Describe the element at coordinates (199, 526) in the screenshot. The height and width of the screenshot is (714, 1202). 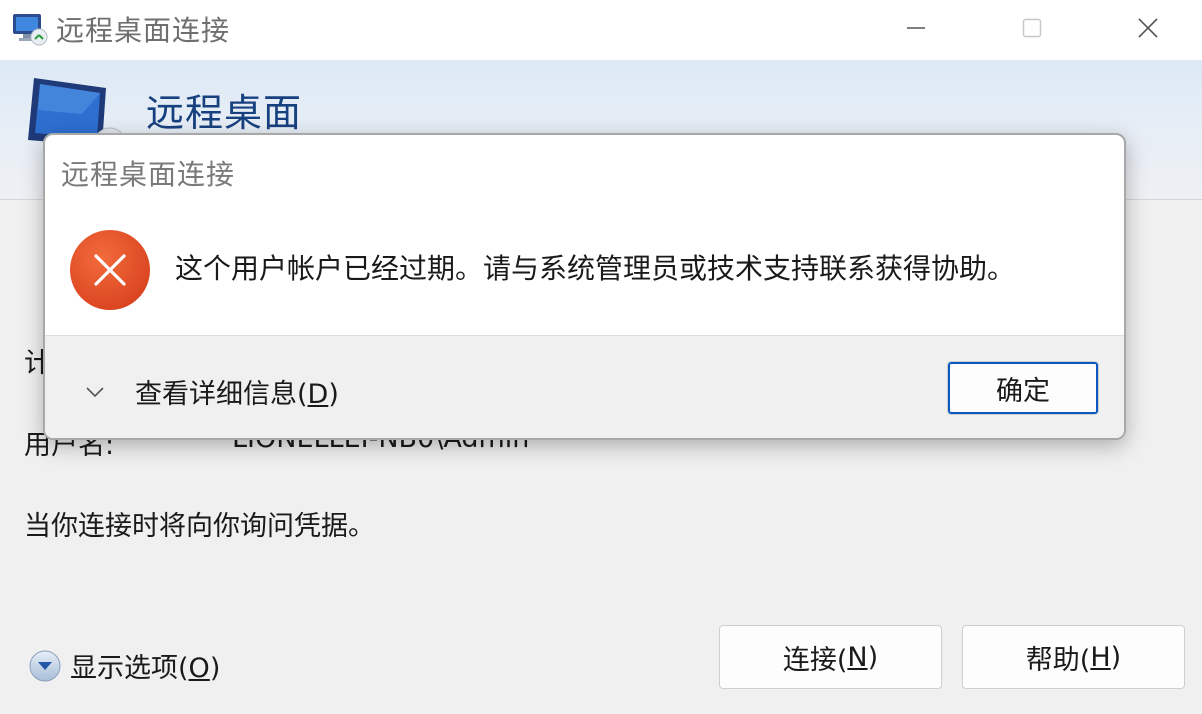
I see `credentials-info-text: 当你连接时将向你询问凭据。` at that location.